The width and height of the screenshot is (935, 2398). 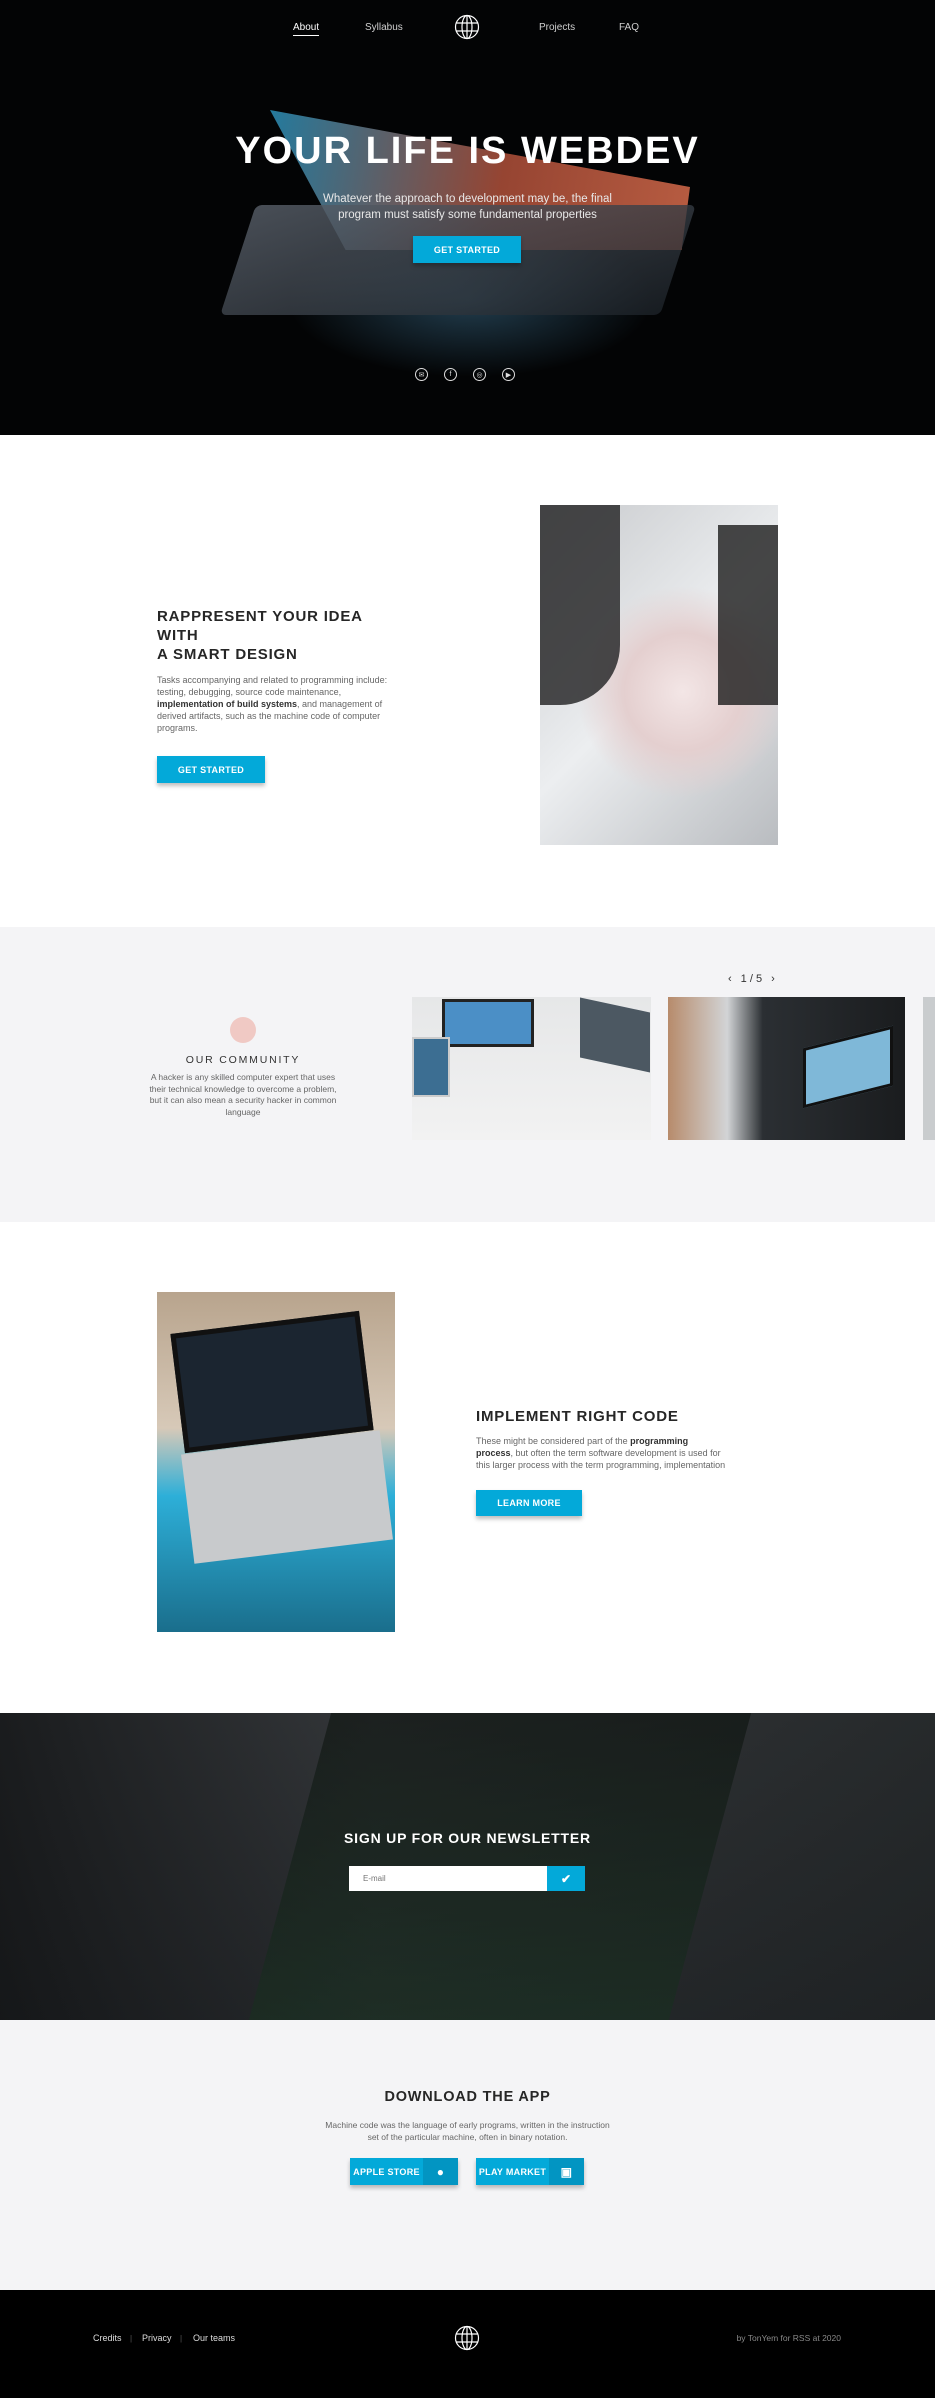 I want to click on newsletter-title: SIGN UP FOR OUR NEWSLETTER, so click(x=467, y=1838).